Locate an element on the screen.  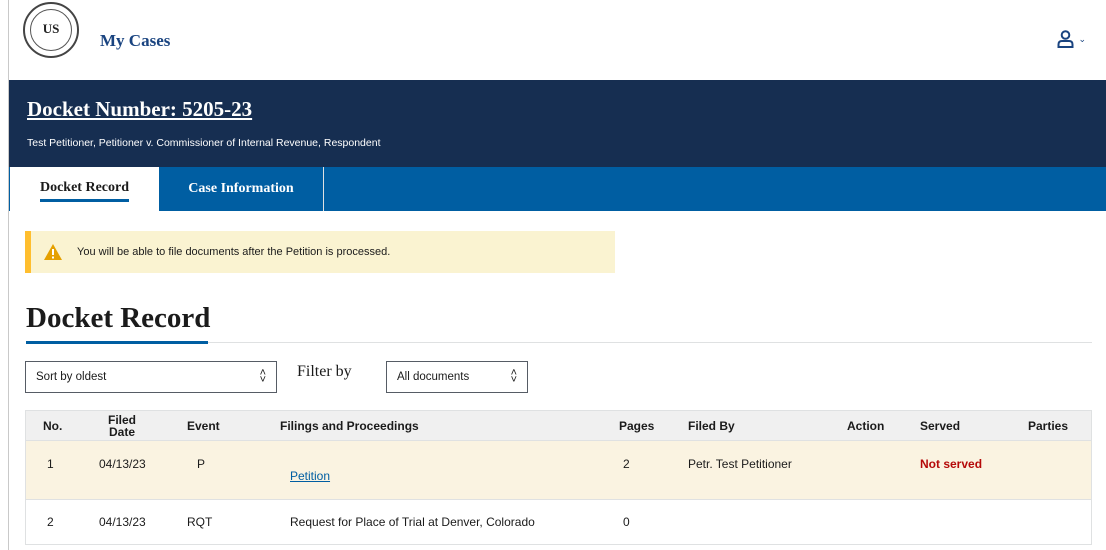
row-event: RQT is located at coordinates (200, 522).